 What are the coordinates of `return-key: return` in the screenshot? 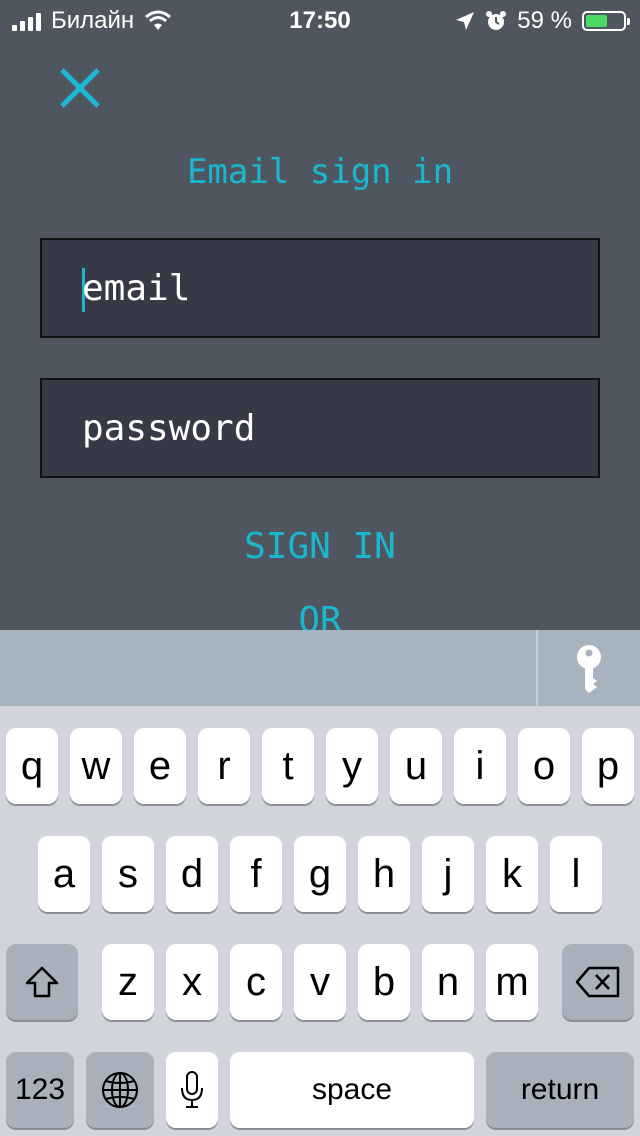 It's located at (560, 1090).